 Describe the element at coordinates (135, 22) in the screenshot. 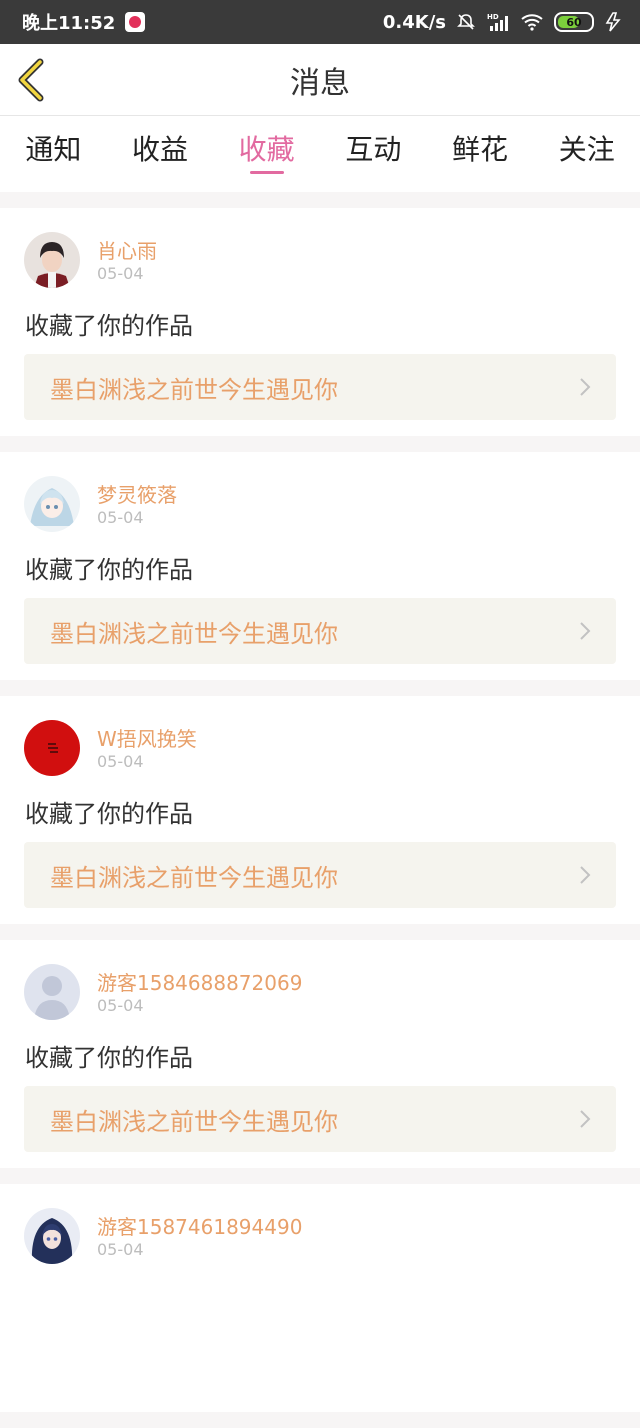

I see `app-notification-icon` at that location.